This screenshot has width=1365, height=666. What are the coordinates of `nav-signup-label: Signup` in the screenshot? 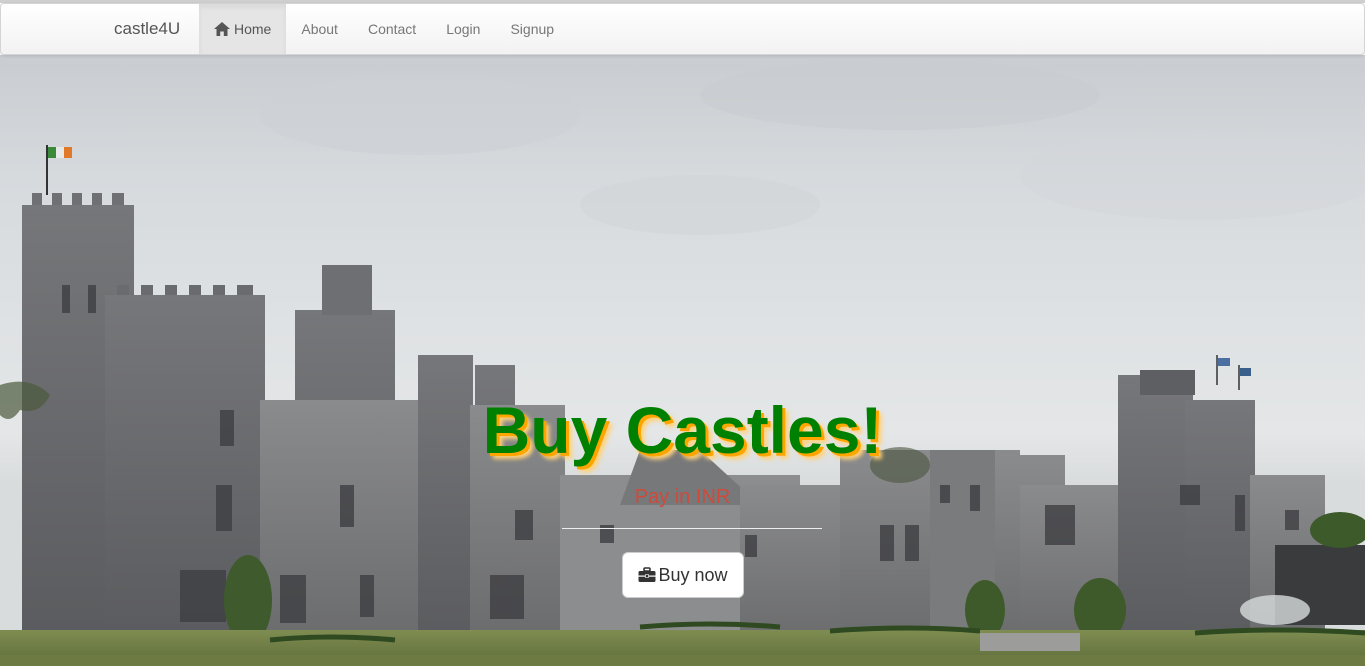 It's located at (532, 29).